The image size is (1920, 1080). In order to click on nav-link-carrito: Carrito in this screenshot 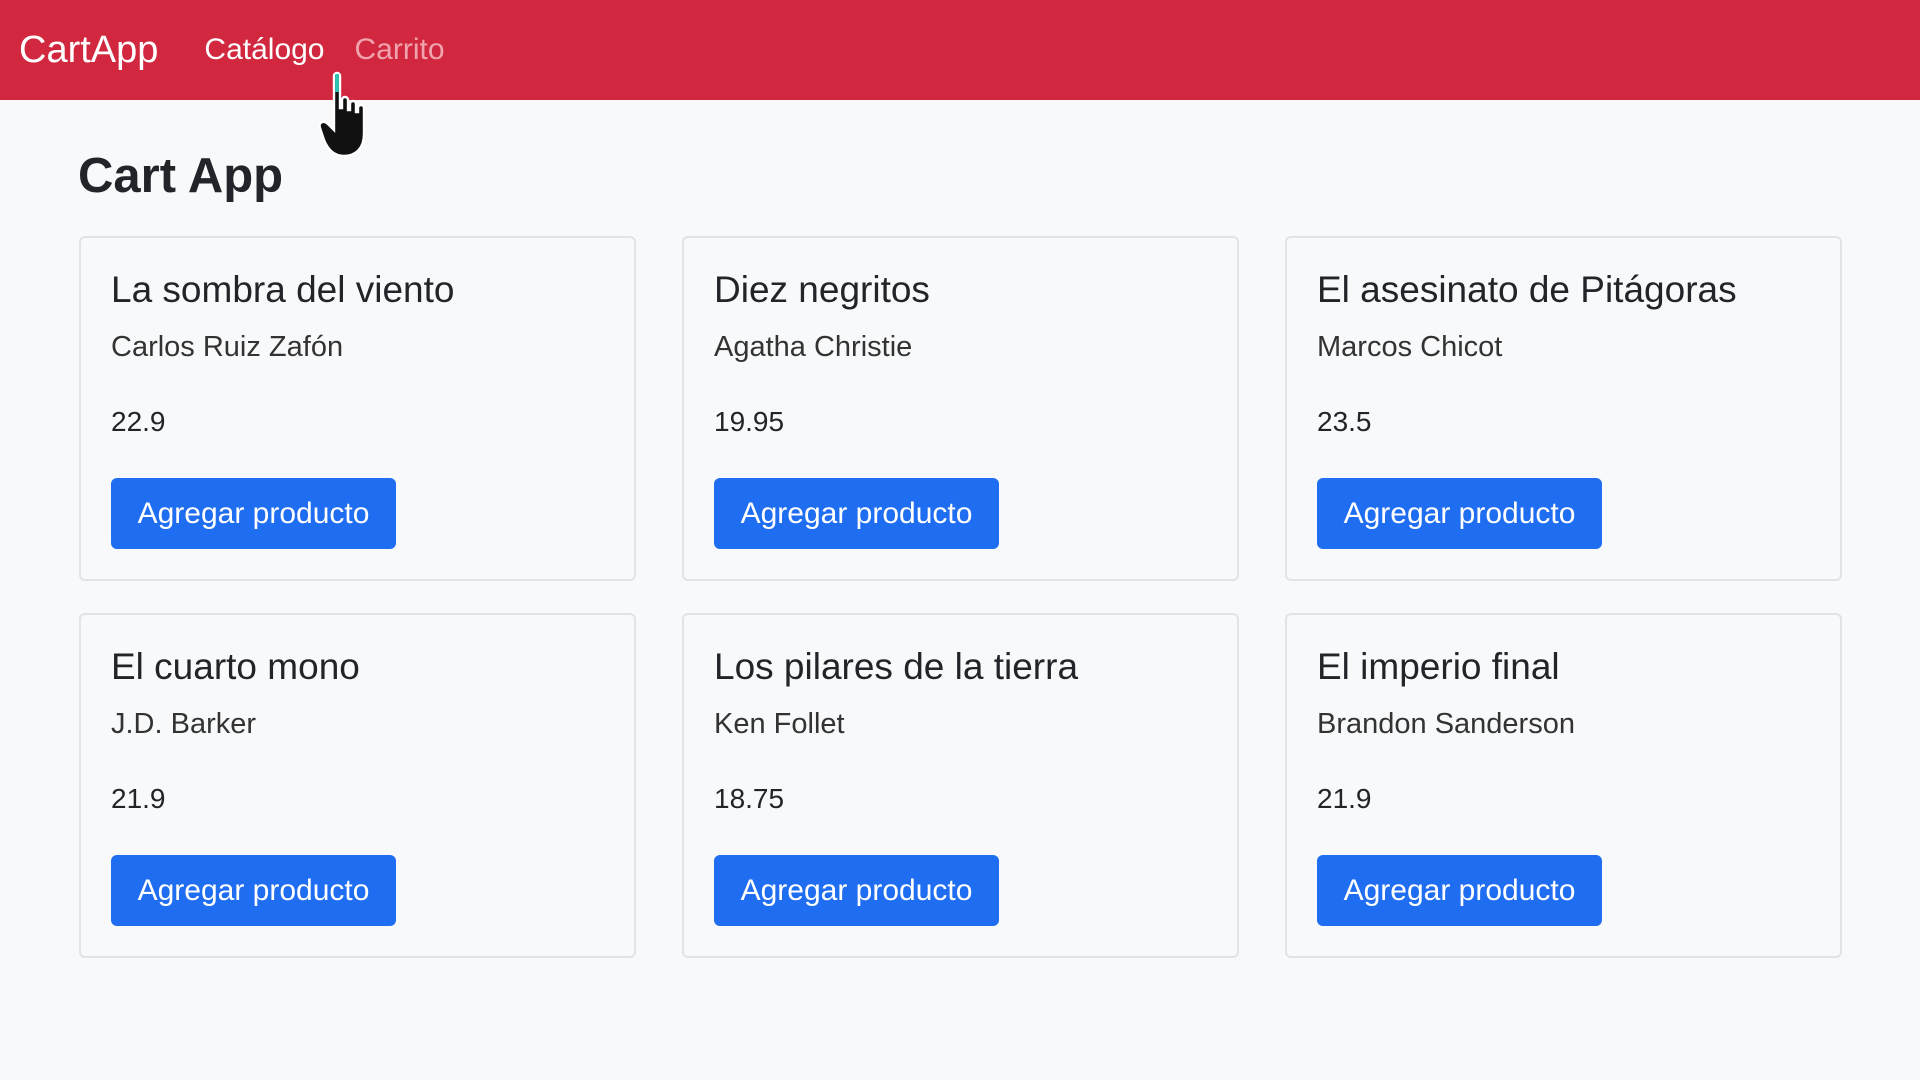, I will do `click(400, 50)`.